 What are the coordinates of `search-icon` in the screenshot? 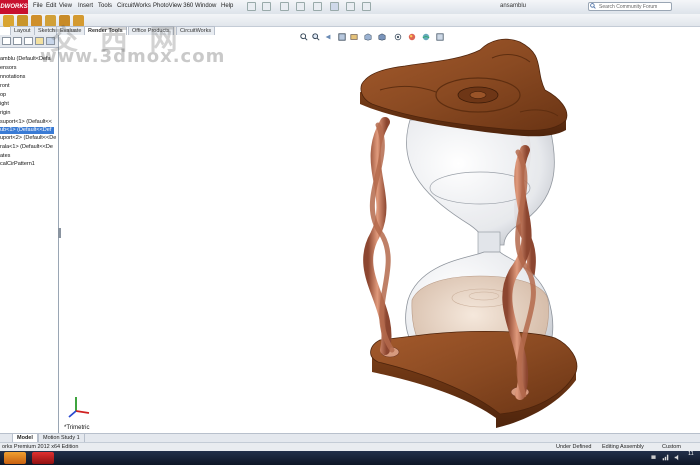 It's located at (593, 6).